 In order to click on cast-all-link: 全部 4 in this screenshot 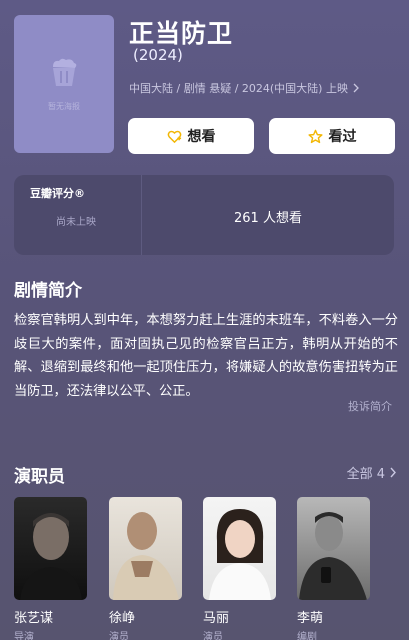, I will do `click(372, 472)`.